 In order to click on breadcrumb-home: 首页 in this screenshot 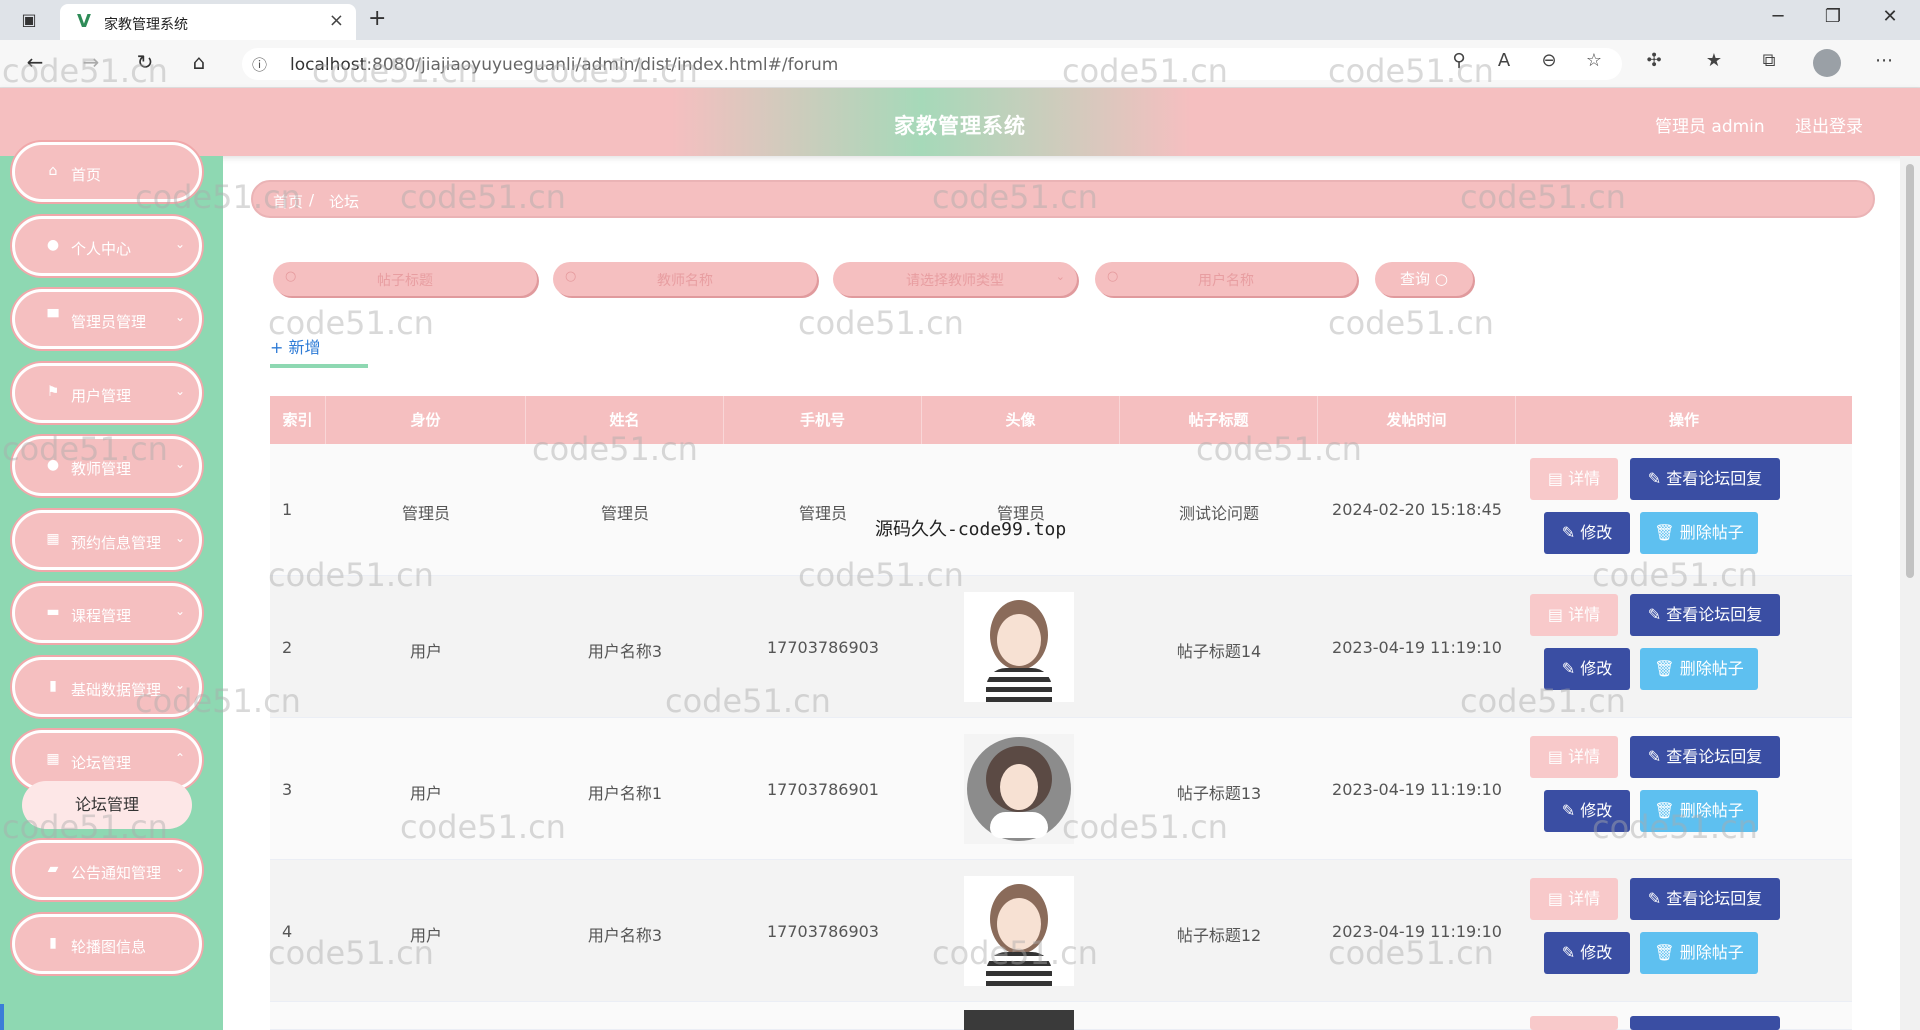, I will do `click(288, 201)`.